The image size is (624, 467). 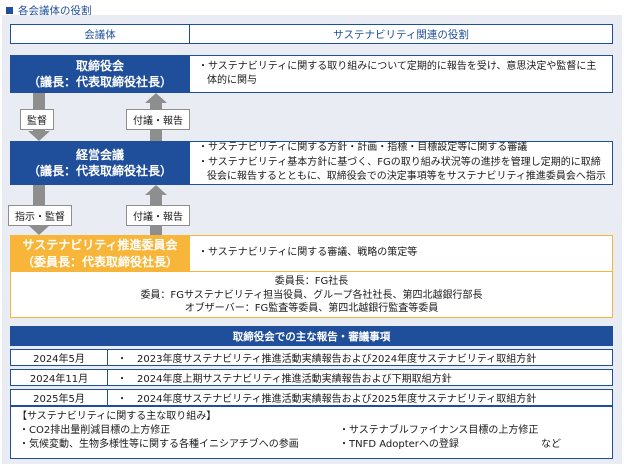 What do you see at coordinates (307, 253) in the screenshot?
I see `sus-role-item: サステナビリティに関する審議、戦略の策定等` at bounding box center [307, 253].